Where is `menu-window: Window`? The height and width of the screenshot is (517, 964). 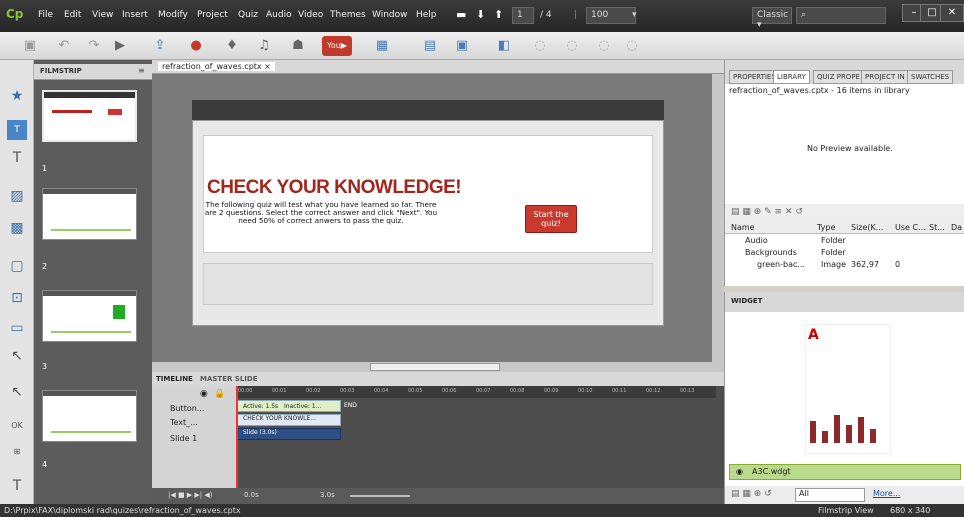 menu-window: Window is located at coordinates (390, 15).